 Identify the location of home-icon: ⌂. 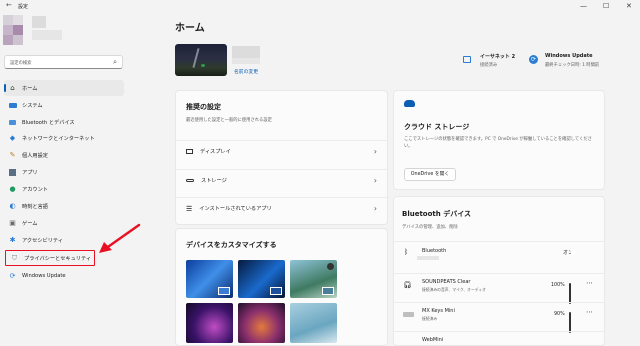
(12, 88).